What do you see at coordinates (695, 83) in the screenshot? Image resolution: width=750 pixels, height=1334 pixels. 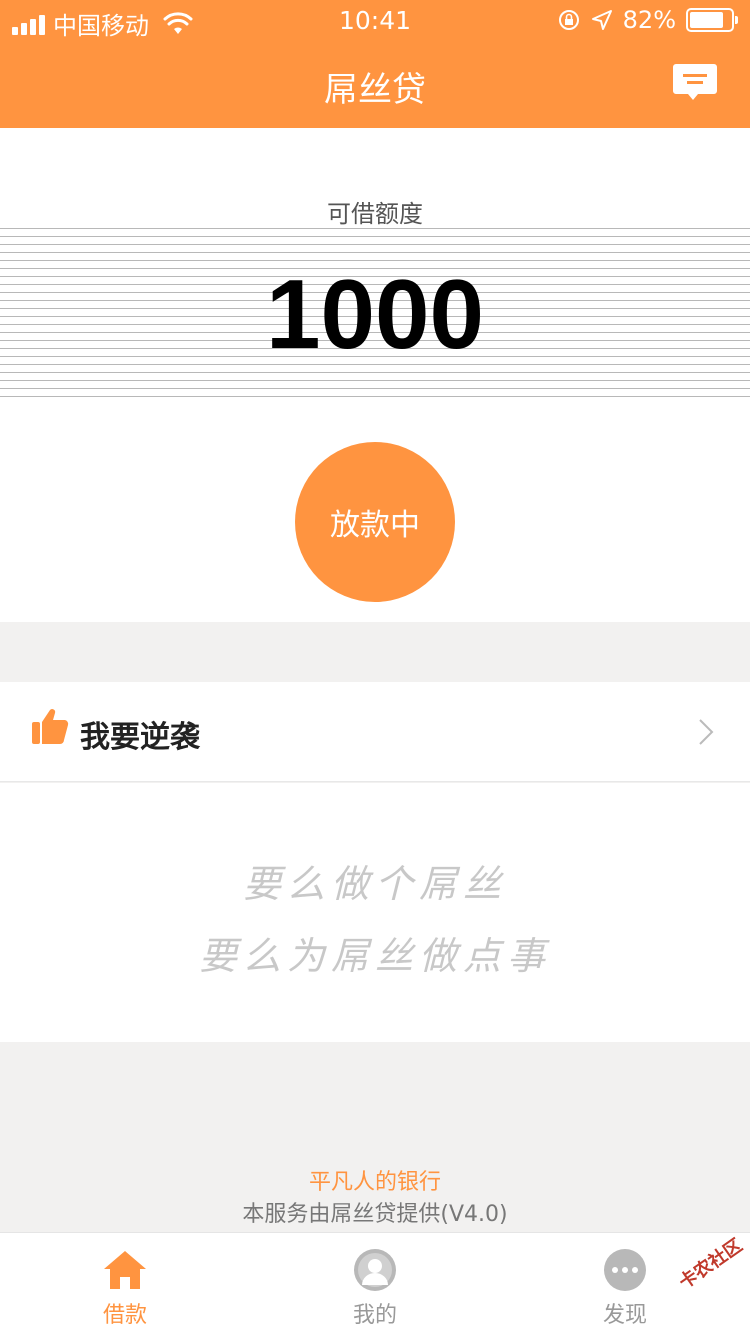 I see `message-icon` at bounding box center [695, 83].